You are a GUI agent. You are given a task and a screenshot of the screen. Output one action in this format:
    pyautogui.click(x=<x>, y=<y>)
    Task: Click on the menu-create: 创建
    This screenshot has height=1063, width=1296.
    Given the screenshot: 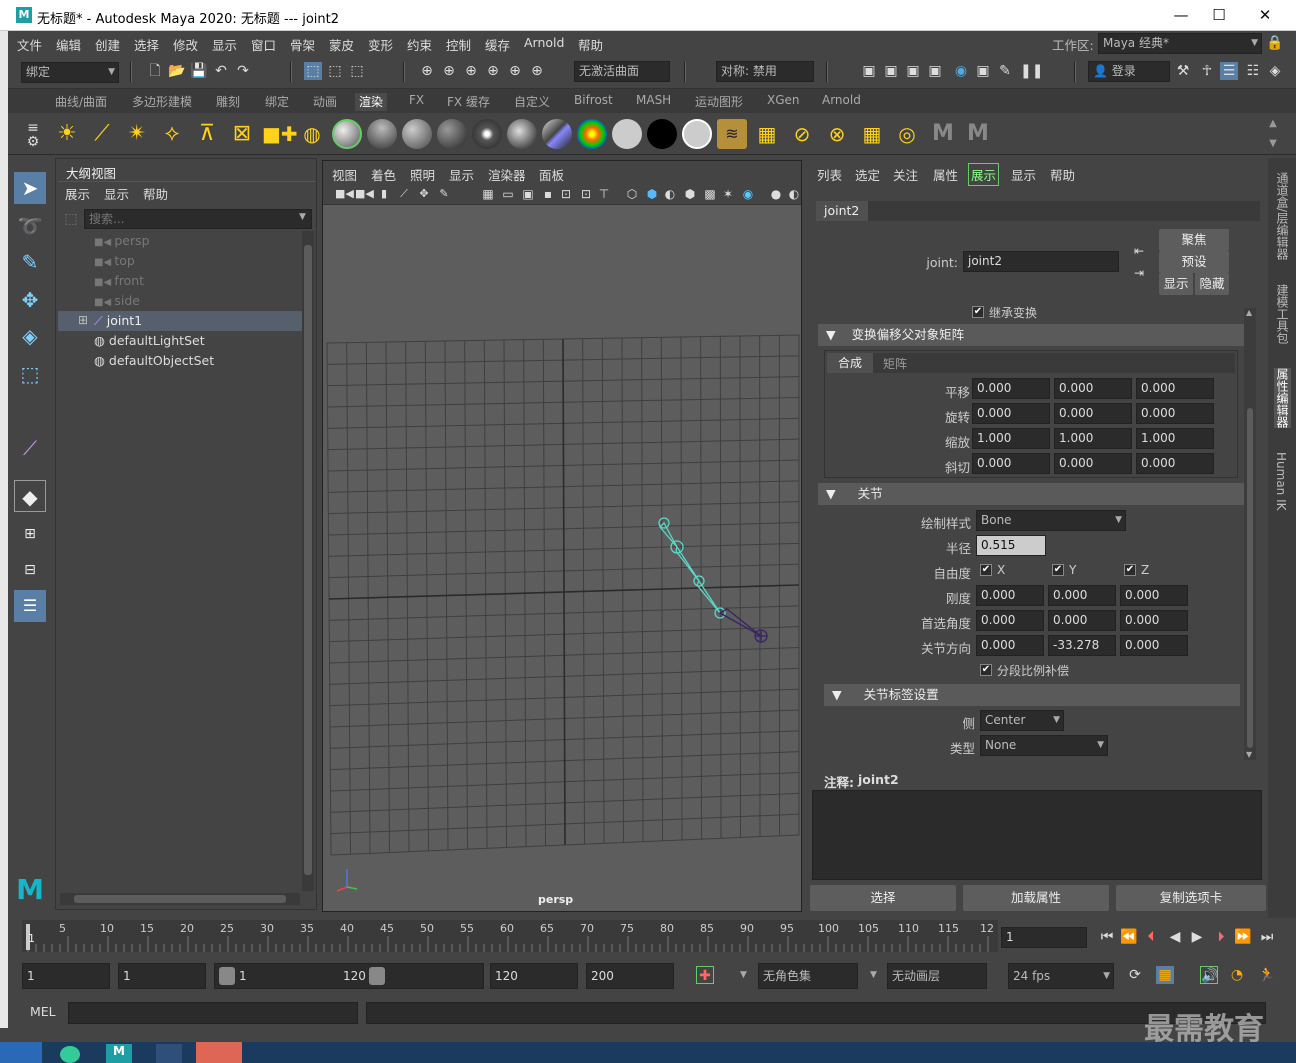 What is the action you would take?
    pyautogui.click(x=107, y=44)
    